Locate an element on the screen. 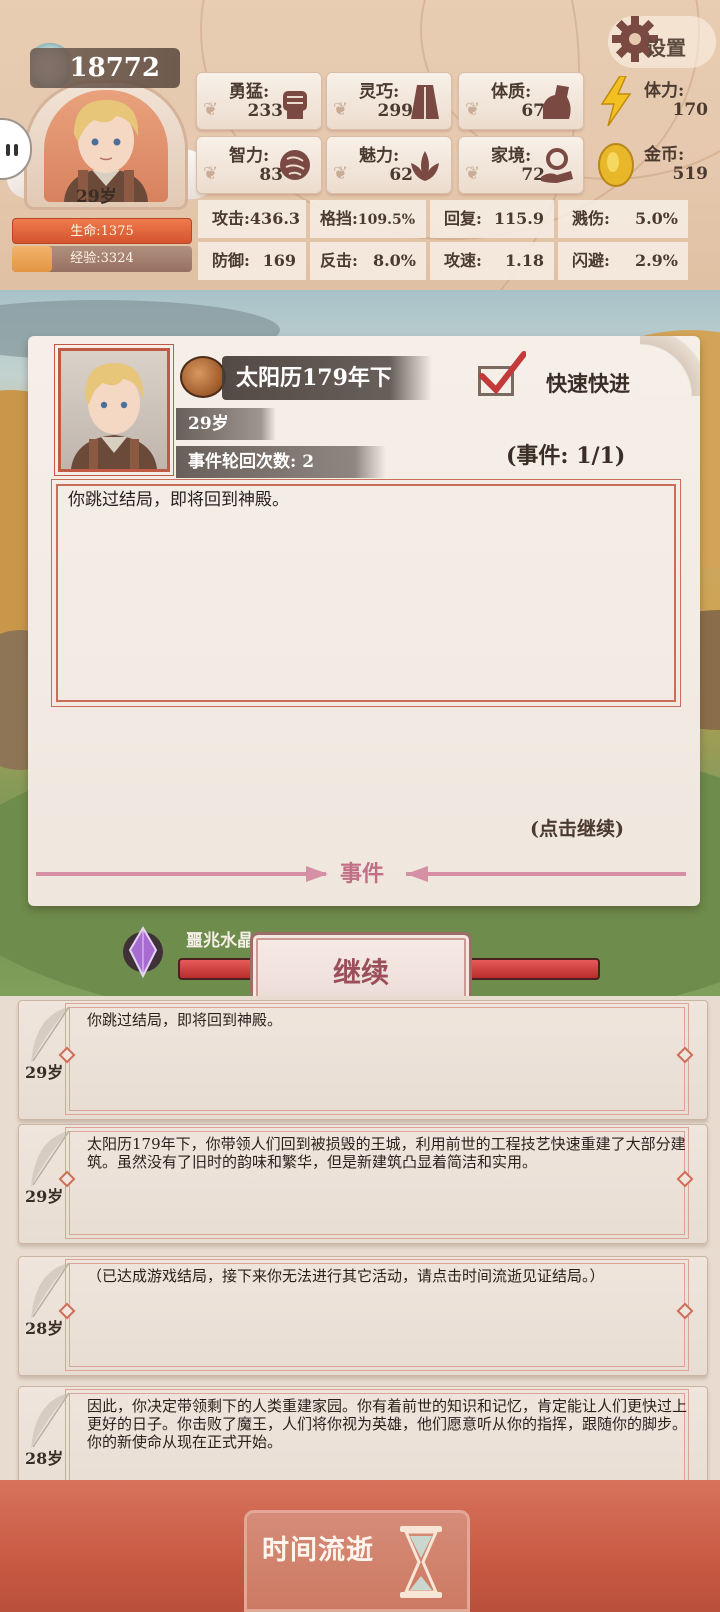 This screenshot has height=1612, width=720. omen-crystal-label: 噩兆水晶 is located at coordinates (220, 941).